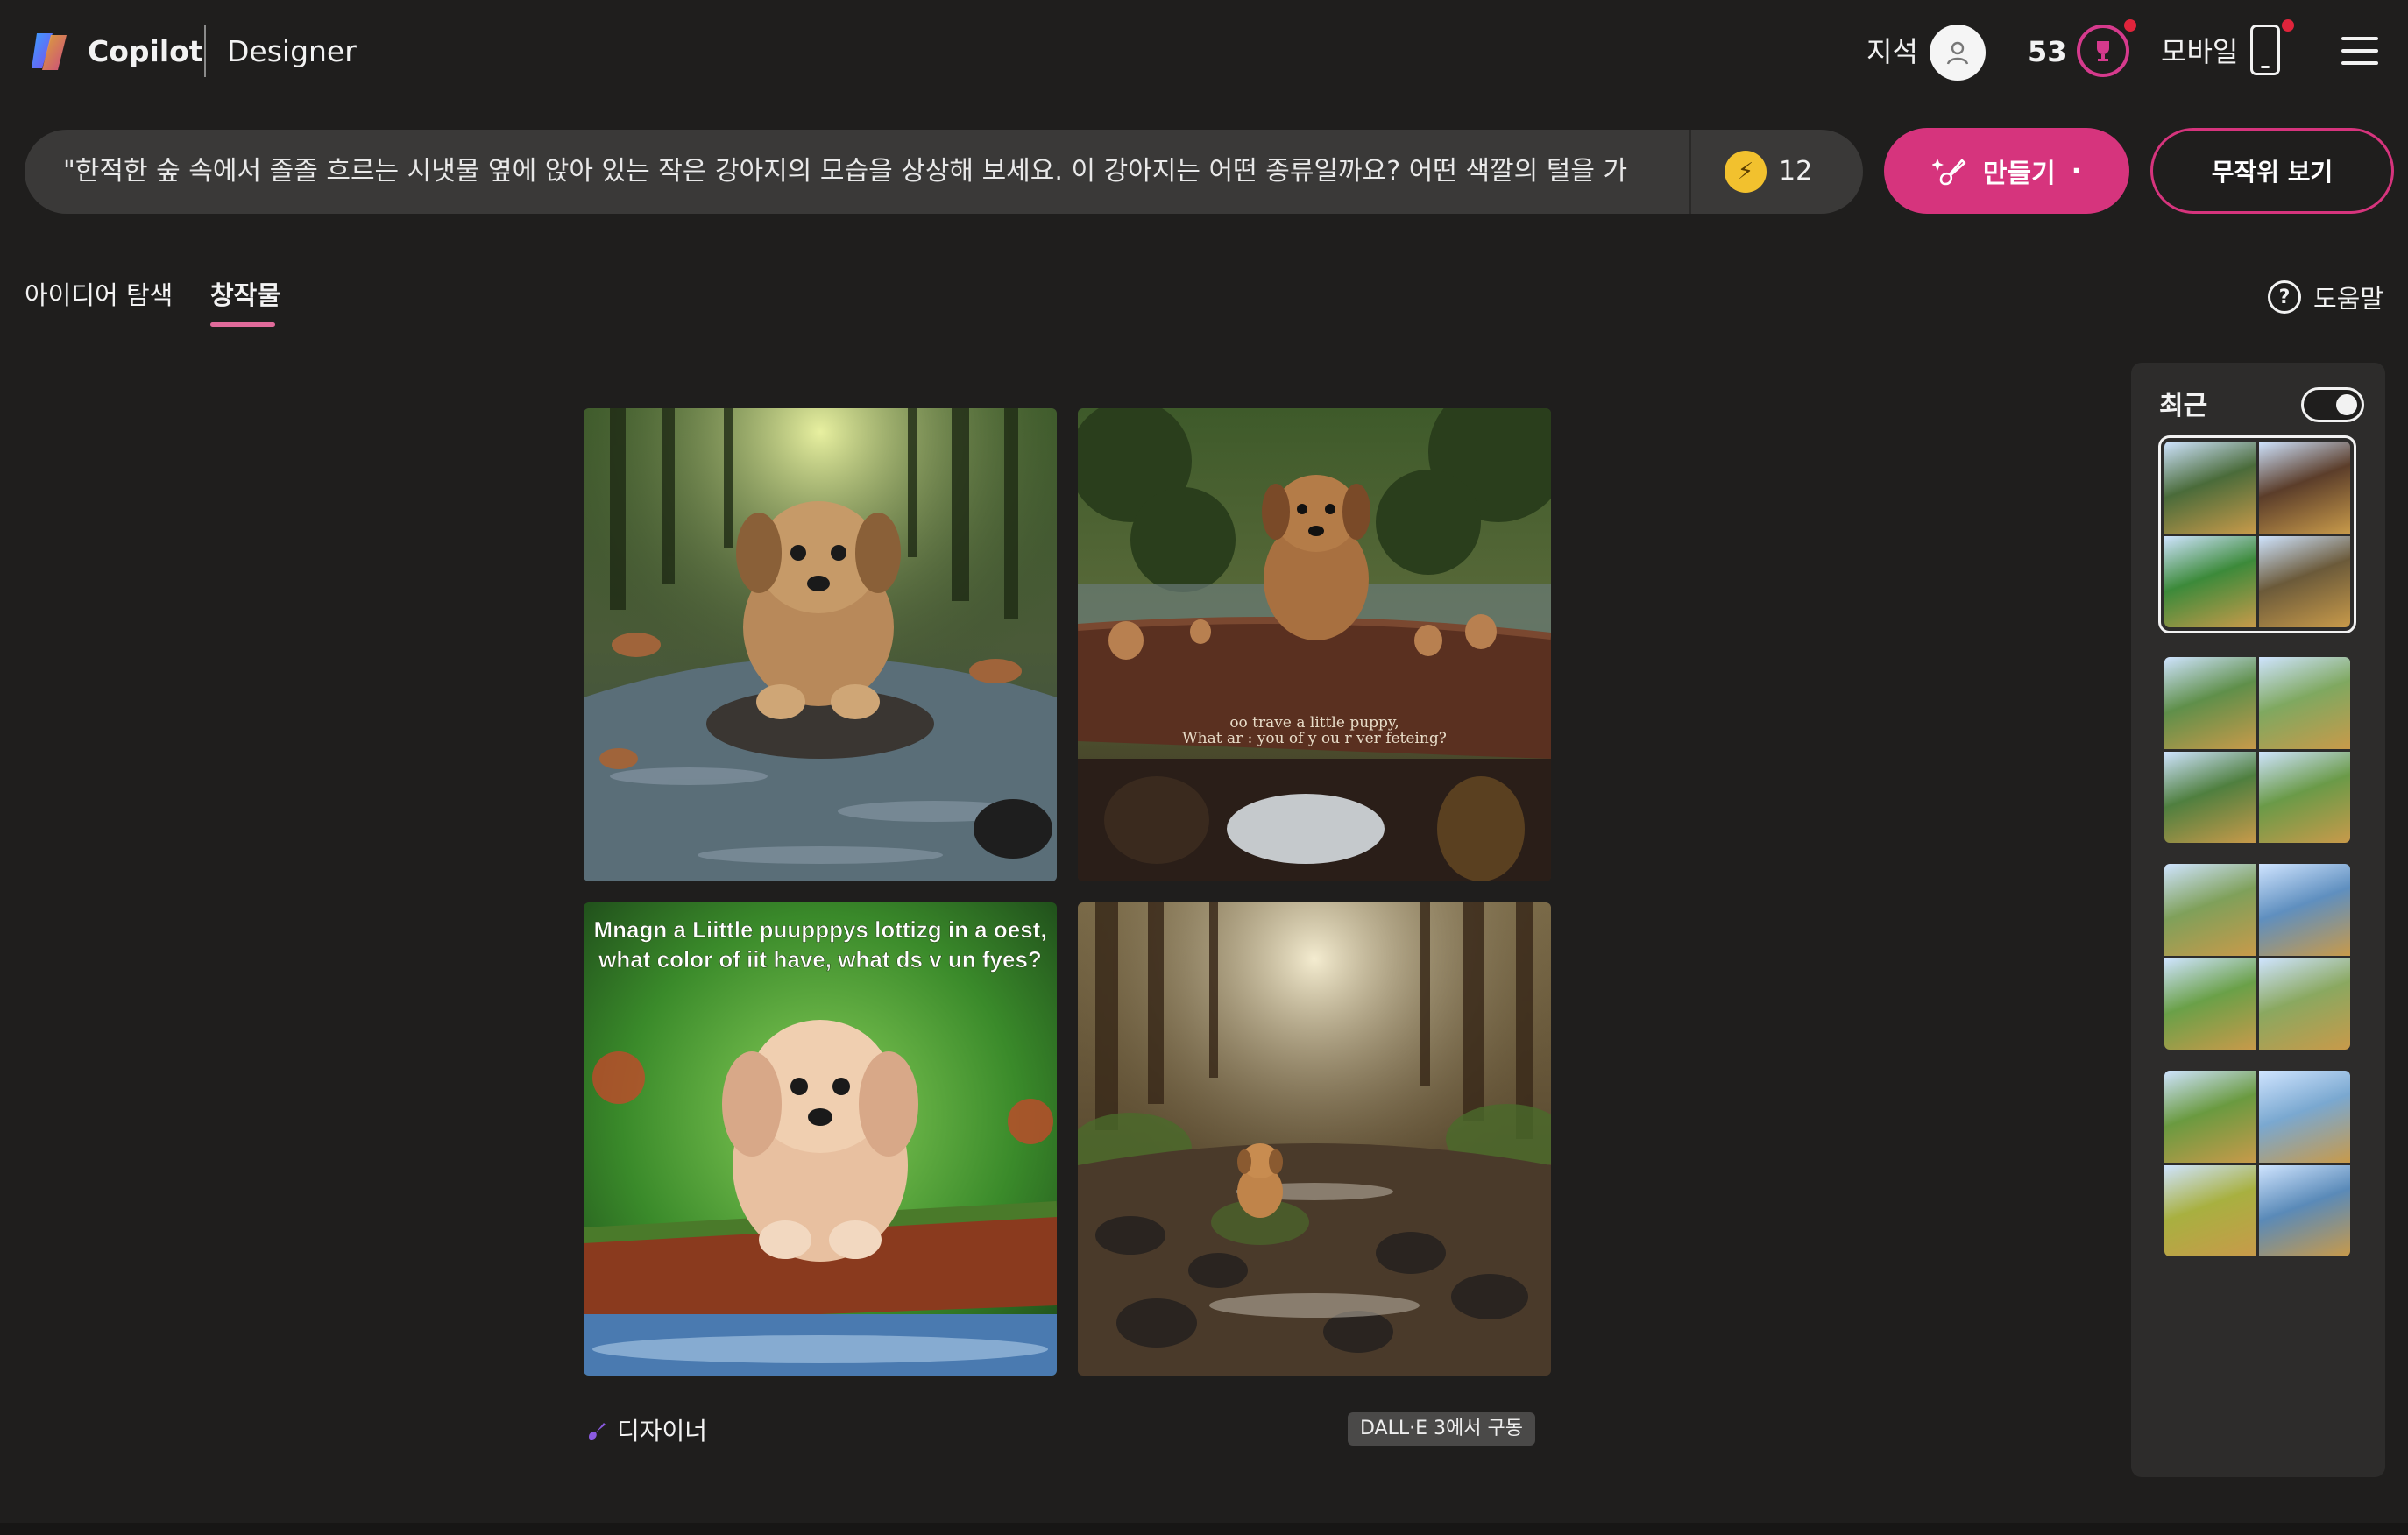 The width and height of the screenshot is (2408, 1535). What do you see at coordinates (1315, 738) in the screenshot?
I see `image-2-caption-line-2: What ar : you of y ou r ver feteing?` at bounding box center [1315, 738].